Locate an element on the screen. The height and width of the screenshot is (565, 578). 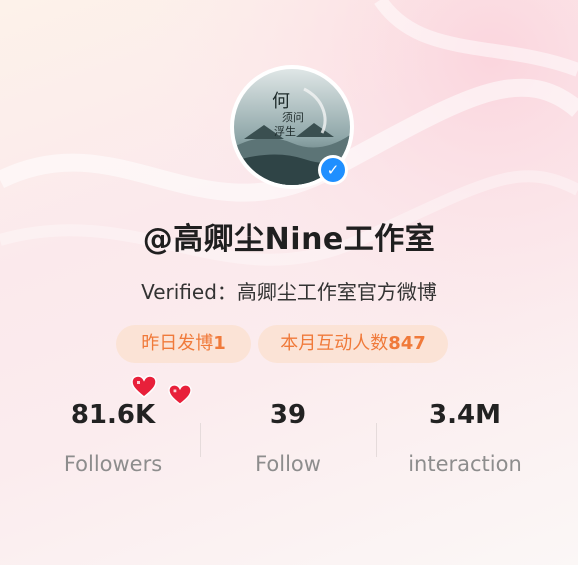
heart-icon is located at coordinates (144, 386).